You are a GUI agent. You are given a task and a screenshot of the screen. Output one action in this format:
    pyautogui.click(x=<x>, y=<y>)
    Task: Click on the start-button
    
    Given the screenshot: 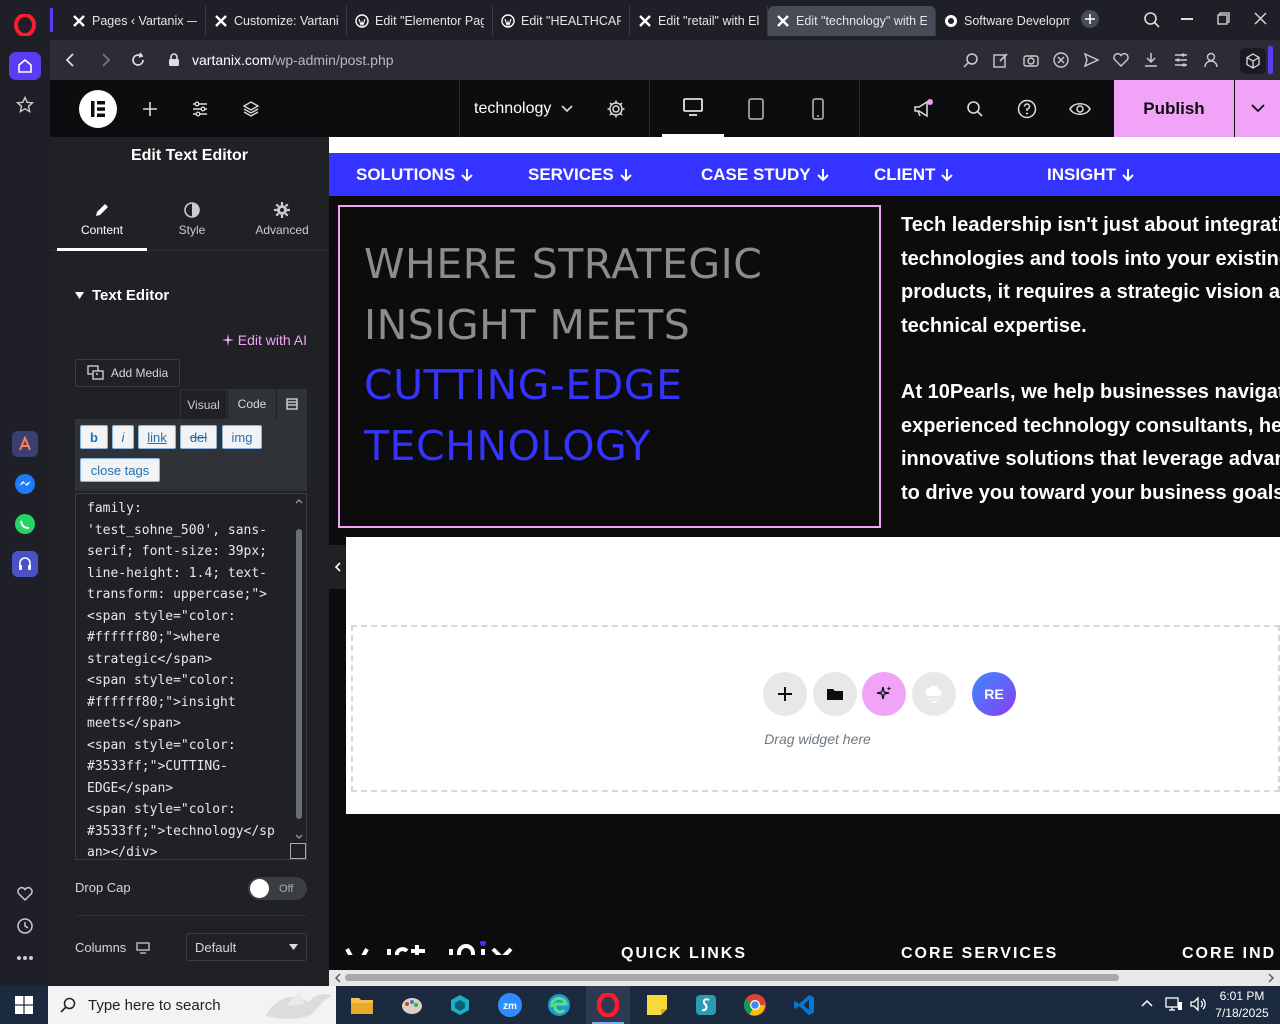 What is the action you would take?
    pyautogui.click(x=24, y=1005)
    